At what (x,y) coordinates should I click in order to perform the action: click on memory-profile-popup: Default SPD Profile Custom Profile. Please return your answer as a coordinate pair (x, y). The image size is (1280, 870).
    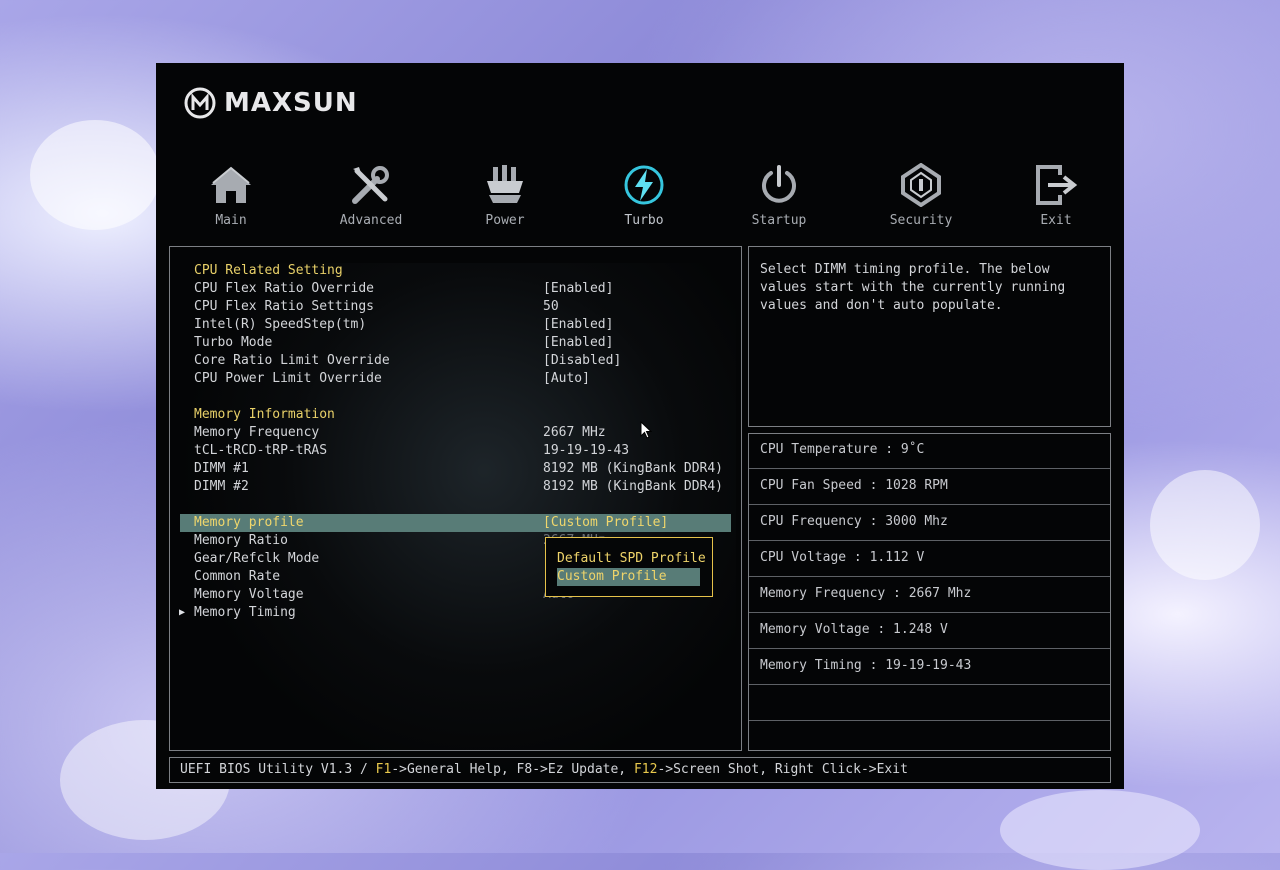
    Looking at the image, I should click on (629, 567).